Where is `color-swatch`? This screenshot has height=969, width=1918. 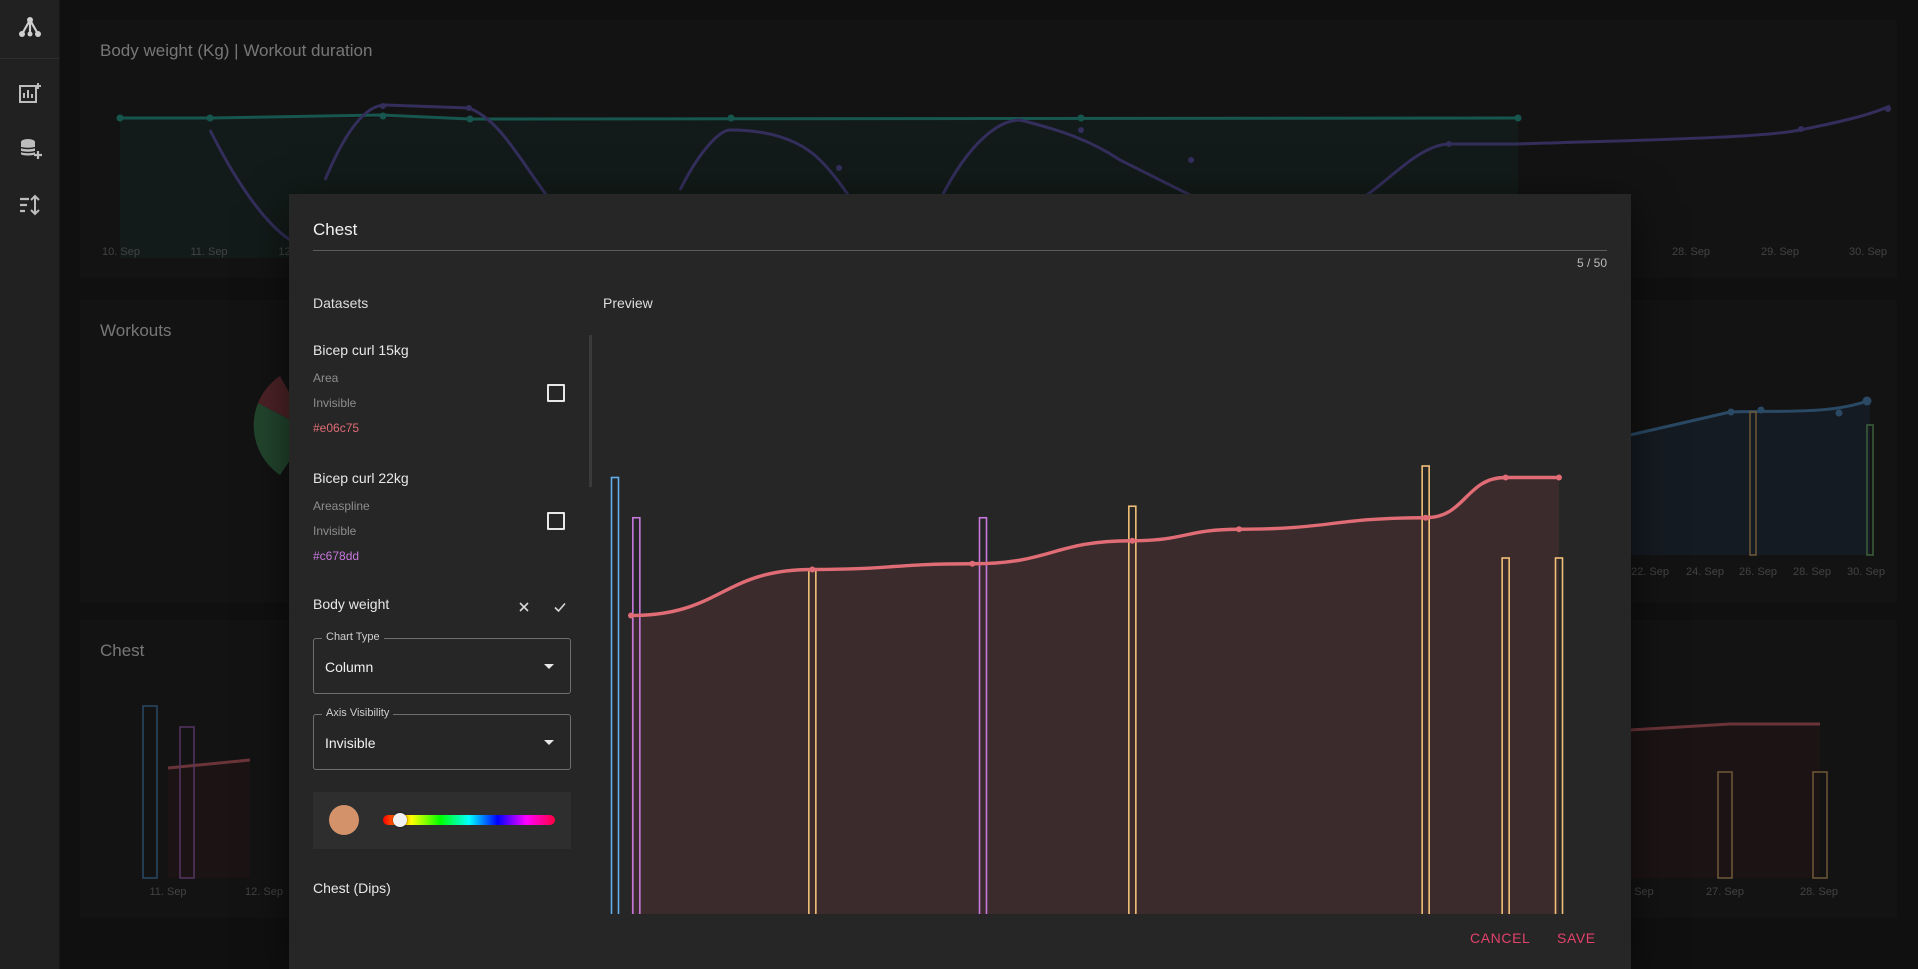 color-swatch is located at coordinates (344, 820).